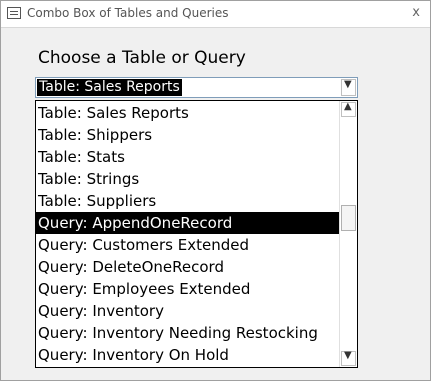  Describe the element at coordinates (348, 234) in the screenshot. I see `vertical-scrollbar: ▲ ▼` at that location.